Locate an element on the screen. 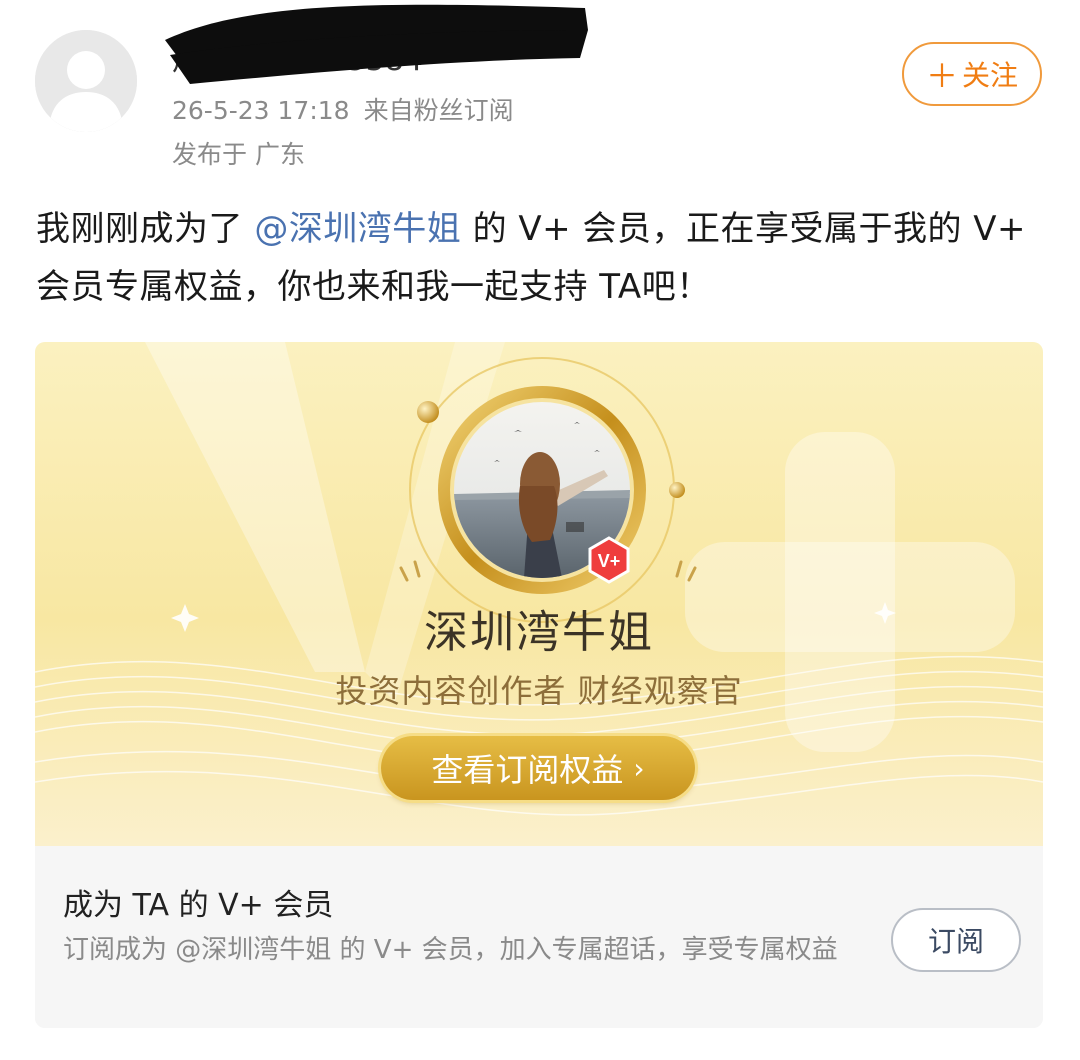 The width and height of the screenshot is (1080, 1060). v-plus-badge-icon: V+ is located at coordinates (609, 560).